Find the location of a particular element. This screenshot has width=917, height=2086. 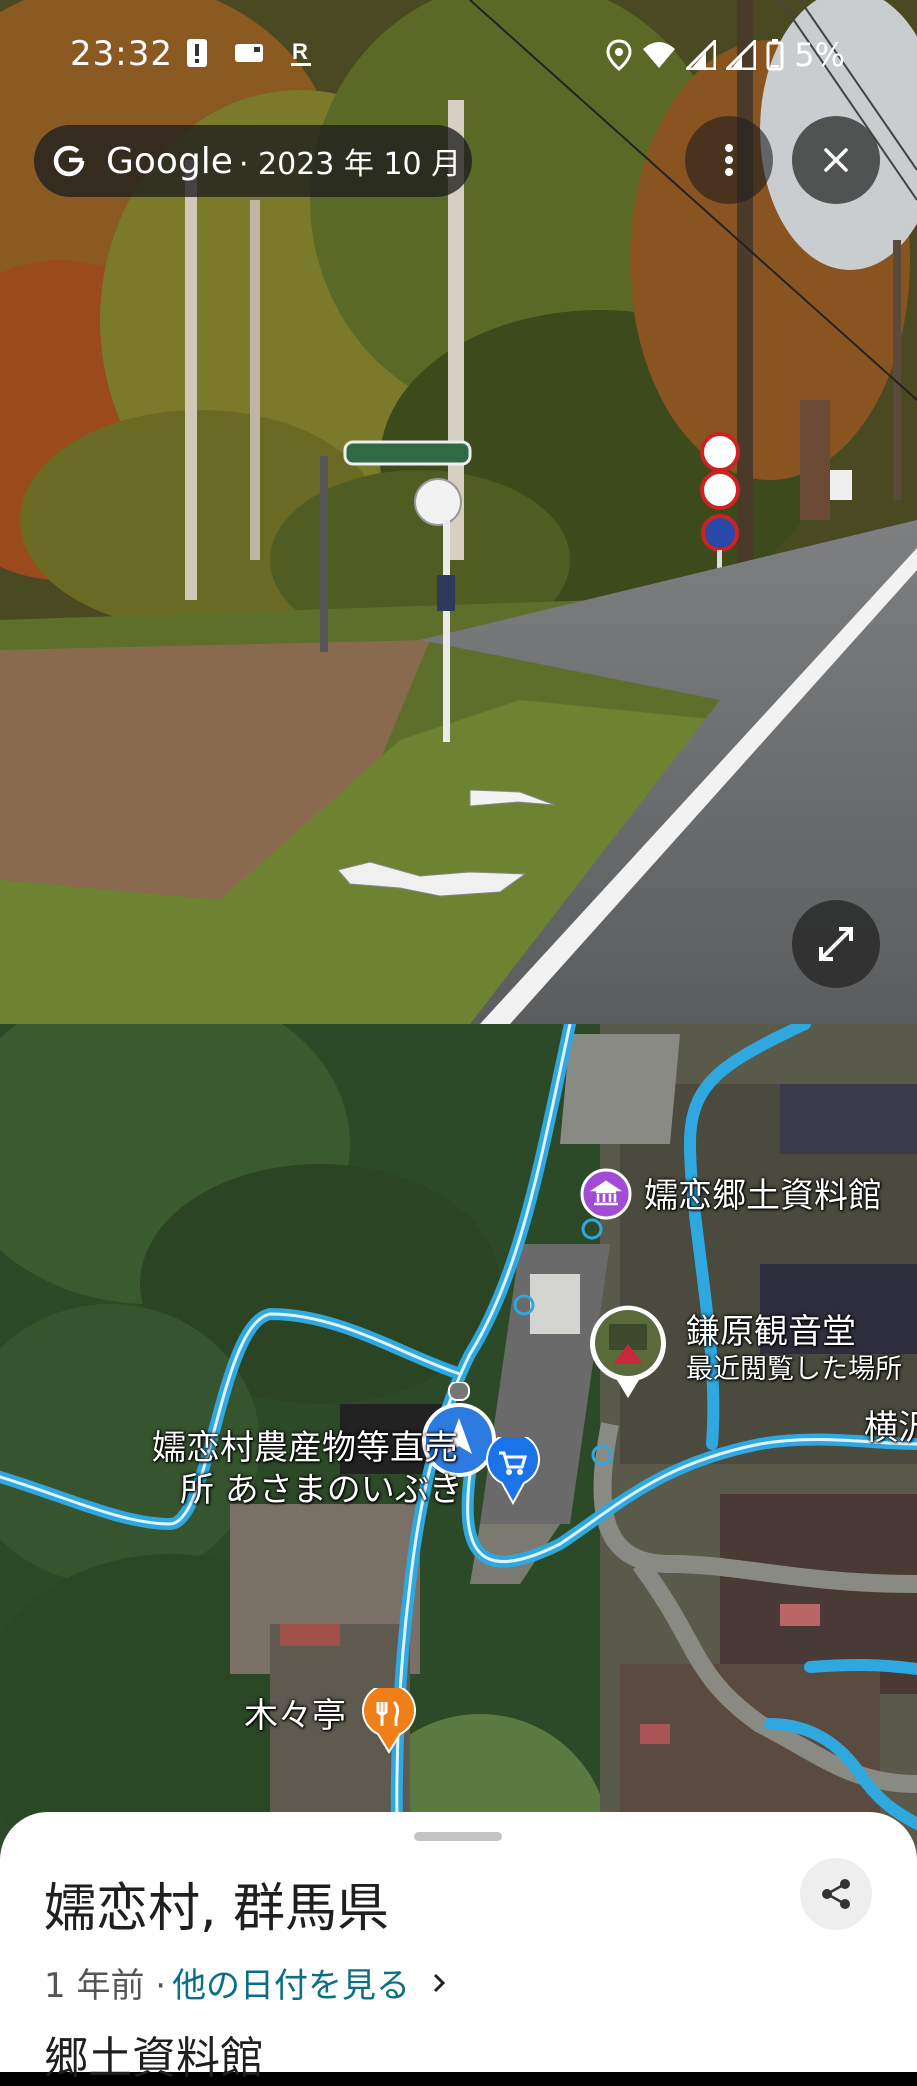

share-icon is located at coordinates (836, 1894).